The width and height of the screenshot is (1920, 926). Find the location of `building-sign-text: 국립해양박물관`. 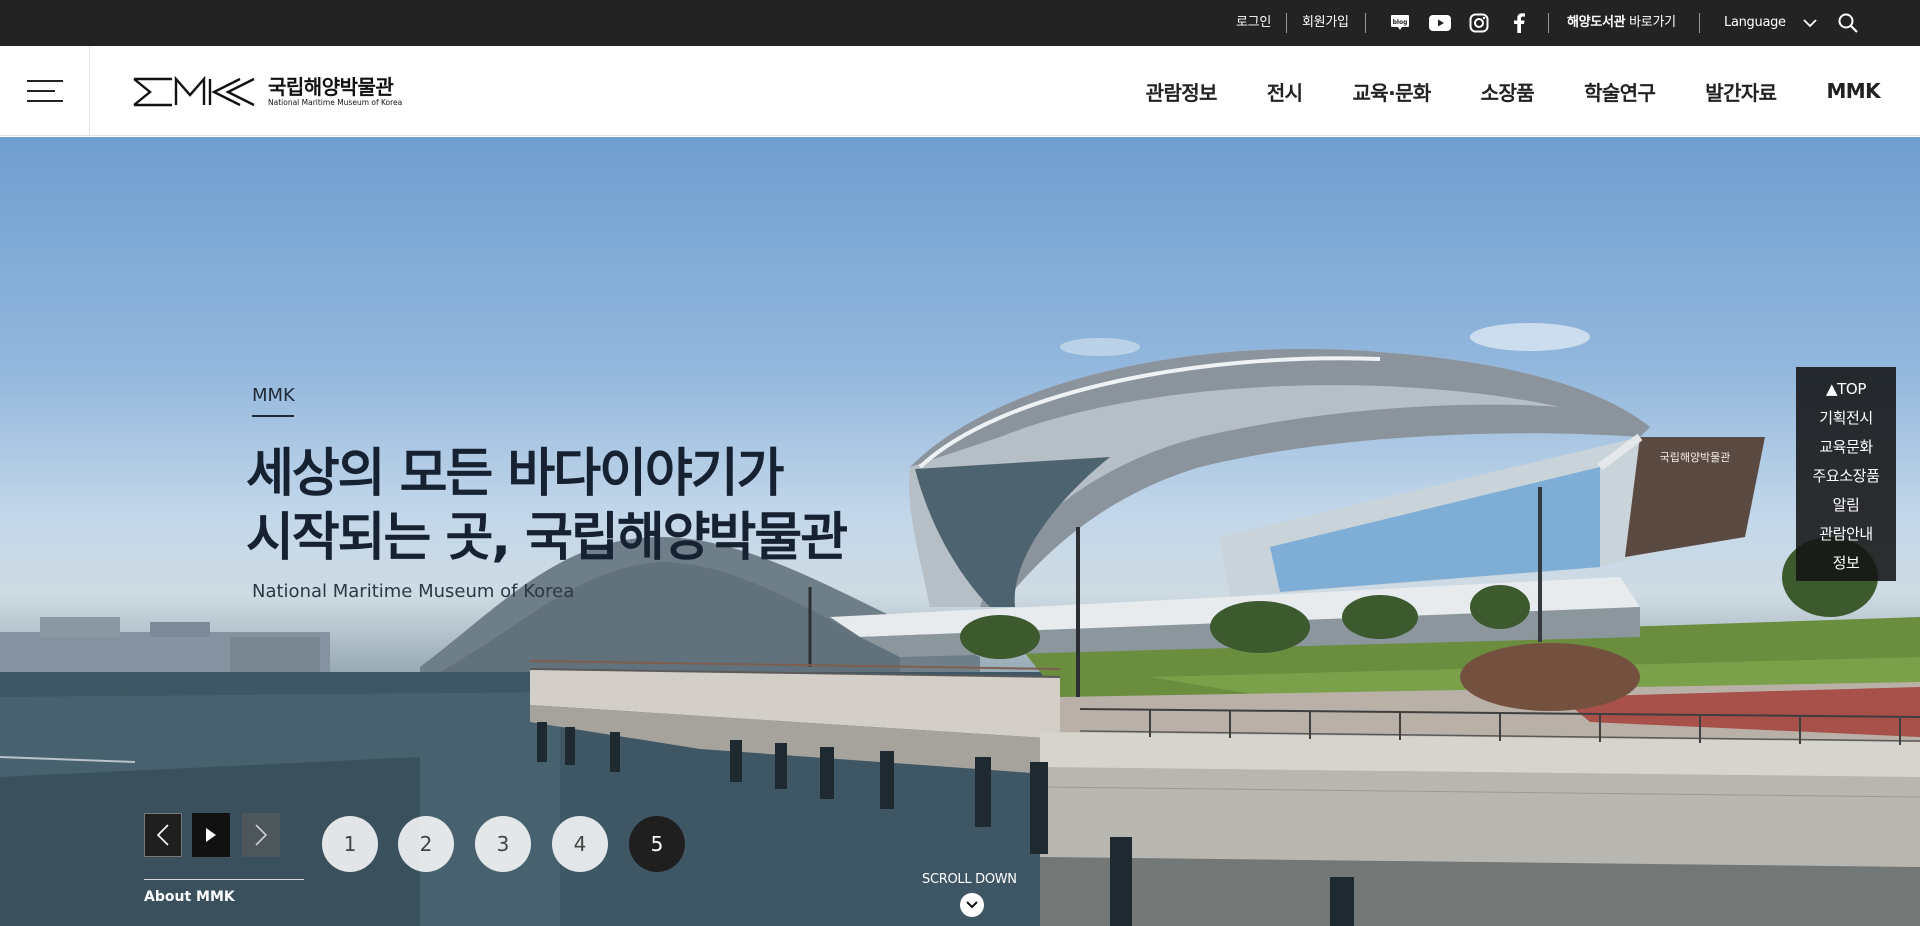

building-sign-text: 국립해양박물관 is located at coordinates (1695, 457).